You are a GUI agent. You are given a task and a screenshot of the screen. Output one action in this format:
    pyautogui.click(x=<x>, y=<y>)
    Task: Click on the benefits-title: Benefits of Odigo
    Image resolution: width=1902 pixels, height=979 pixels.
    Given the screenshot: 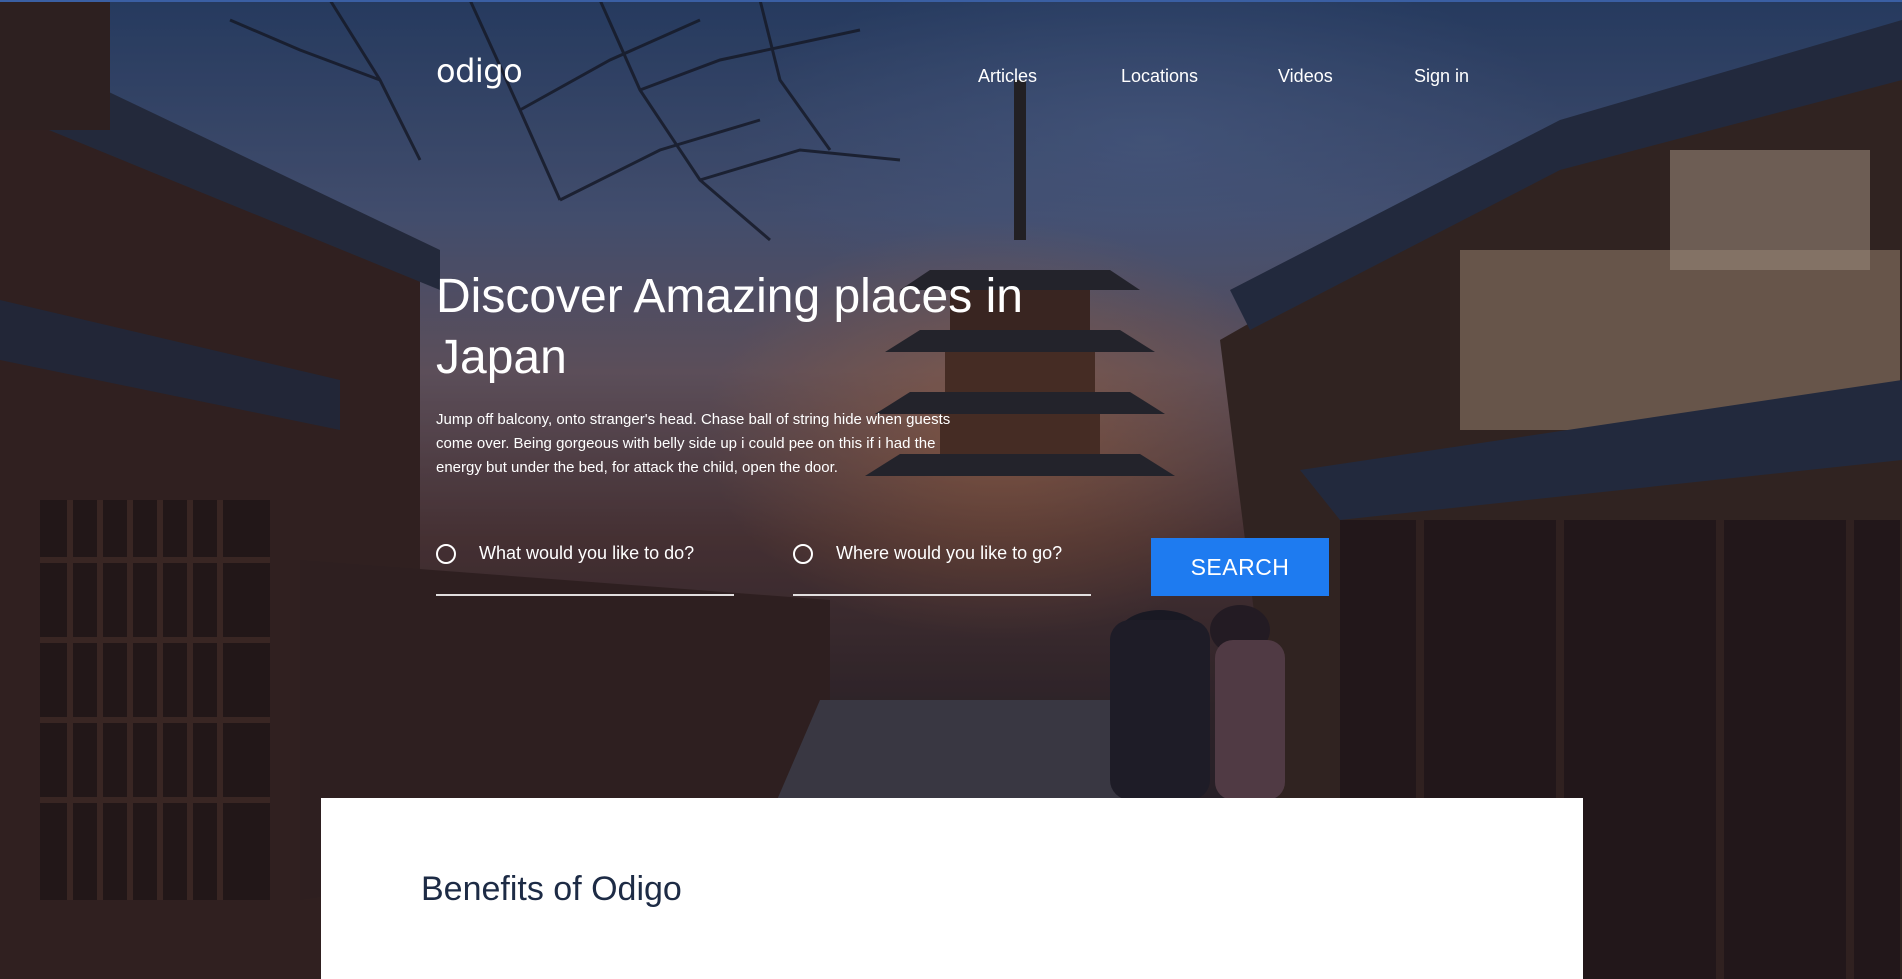 What is the action you would take?
    pyautogui.click(x=551, y=889)
    